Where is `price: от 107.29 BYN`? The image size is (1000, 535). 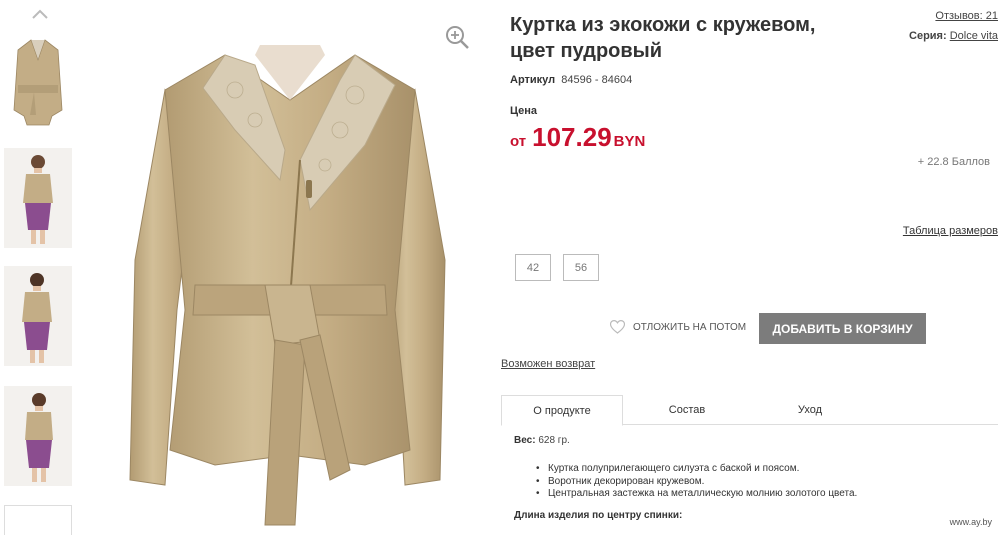
price: от 107.29 BYN is located at coordinates (577, 137).